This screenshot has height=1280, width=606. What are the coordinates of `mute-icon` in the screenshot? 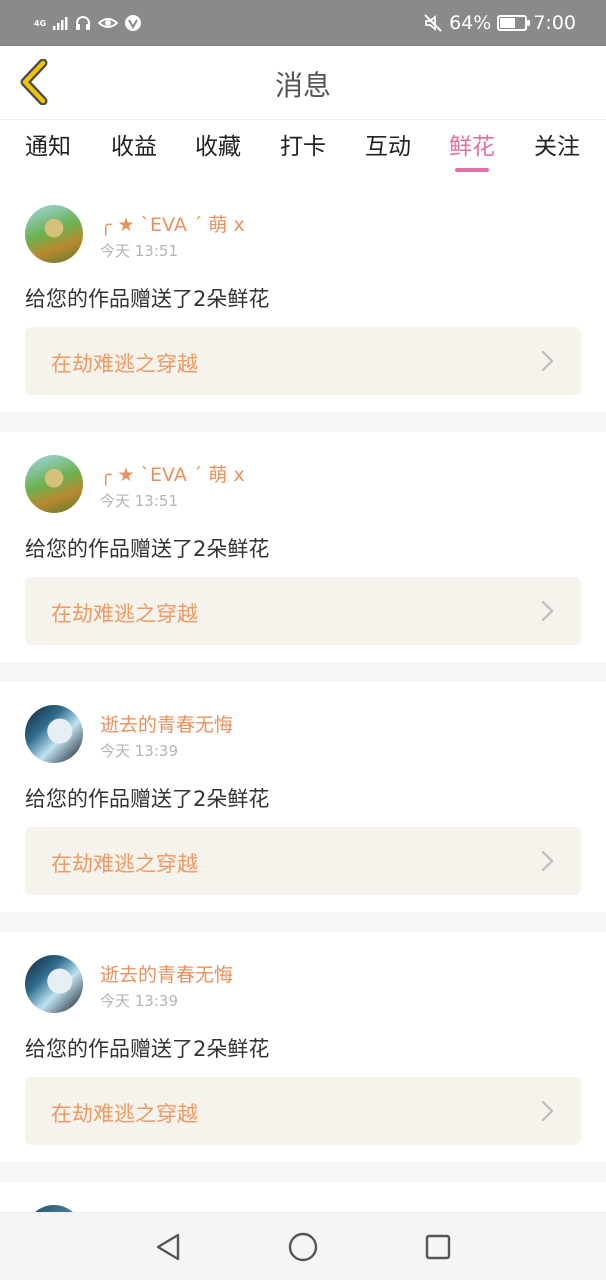 It's located at (433, 23).